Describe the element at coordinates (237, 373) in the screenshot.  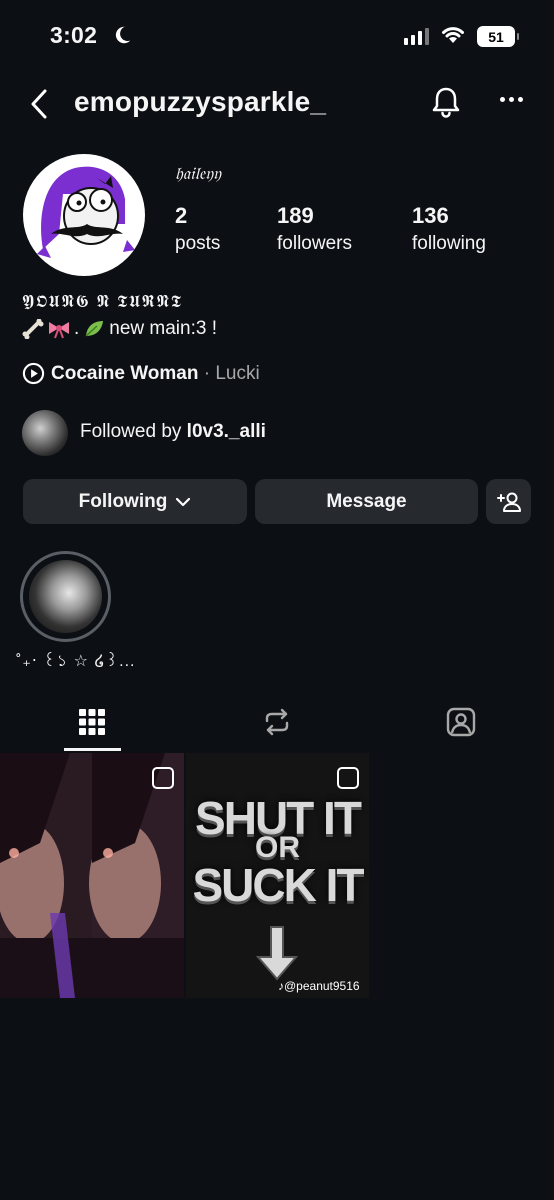
I see `music-artist: Lucki` at that location.